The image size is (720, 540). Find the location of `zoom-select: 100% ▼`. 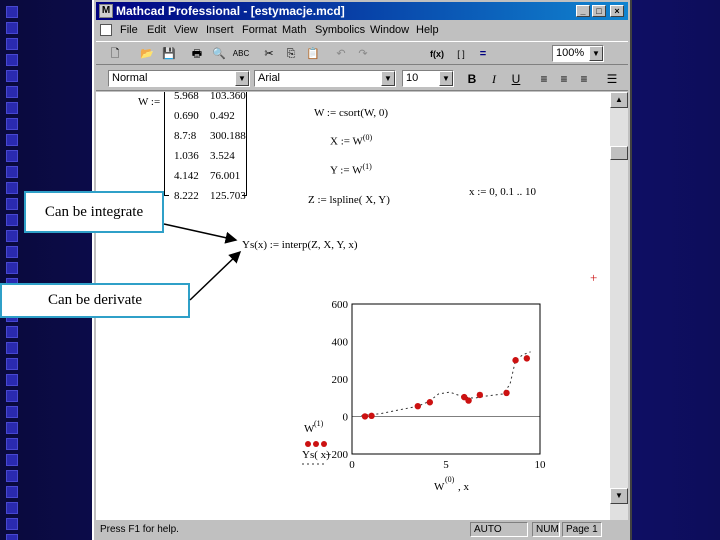

zoom-select: 100% ▼ is located at coordinates (578, 53).